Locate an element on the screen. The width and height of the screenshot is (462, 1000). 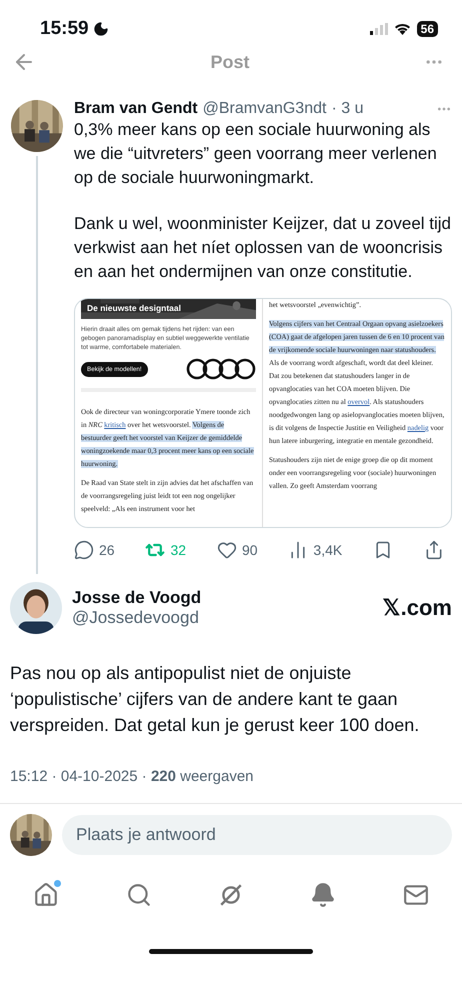
author-name: Bram van Gendt is located at coordinates (136, 109).